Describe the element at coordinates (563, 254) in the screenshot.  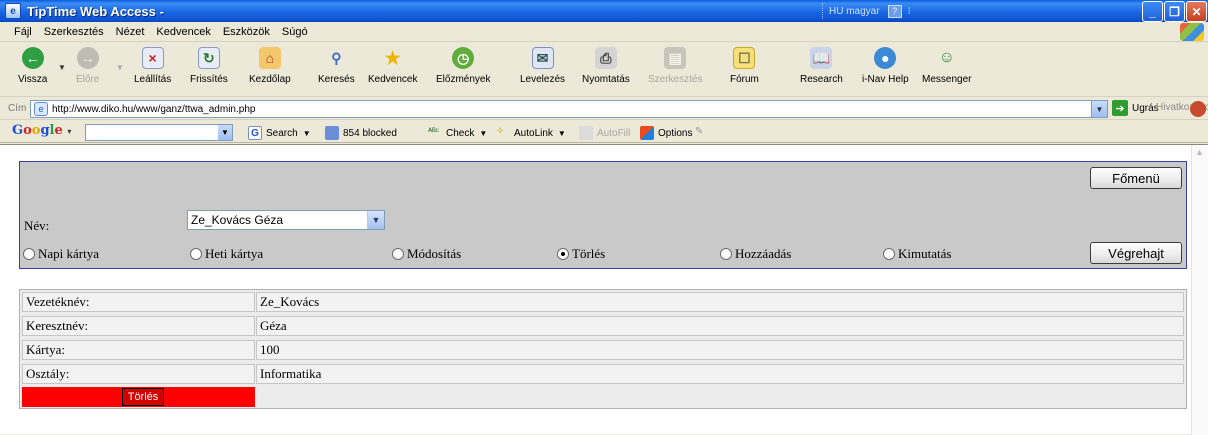
I see `radio-button-selected` at that location.